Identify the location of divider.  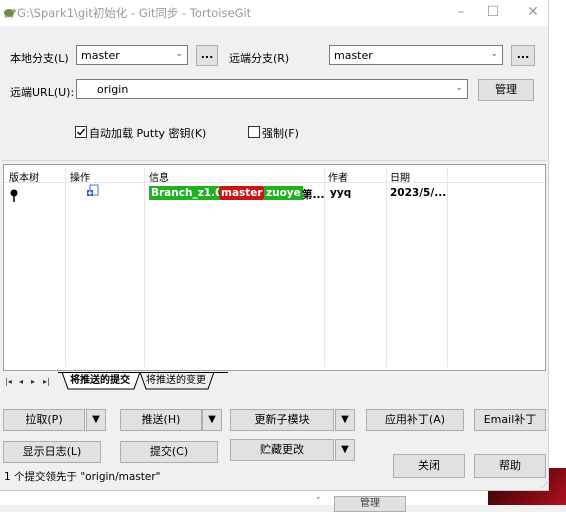
(274, 160).